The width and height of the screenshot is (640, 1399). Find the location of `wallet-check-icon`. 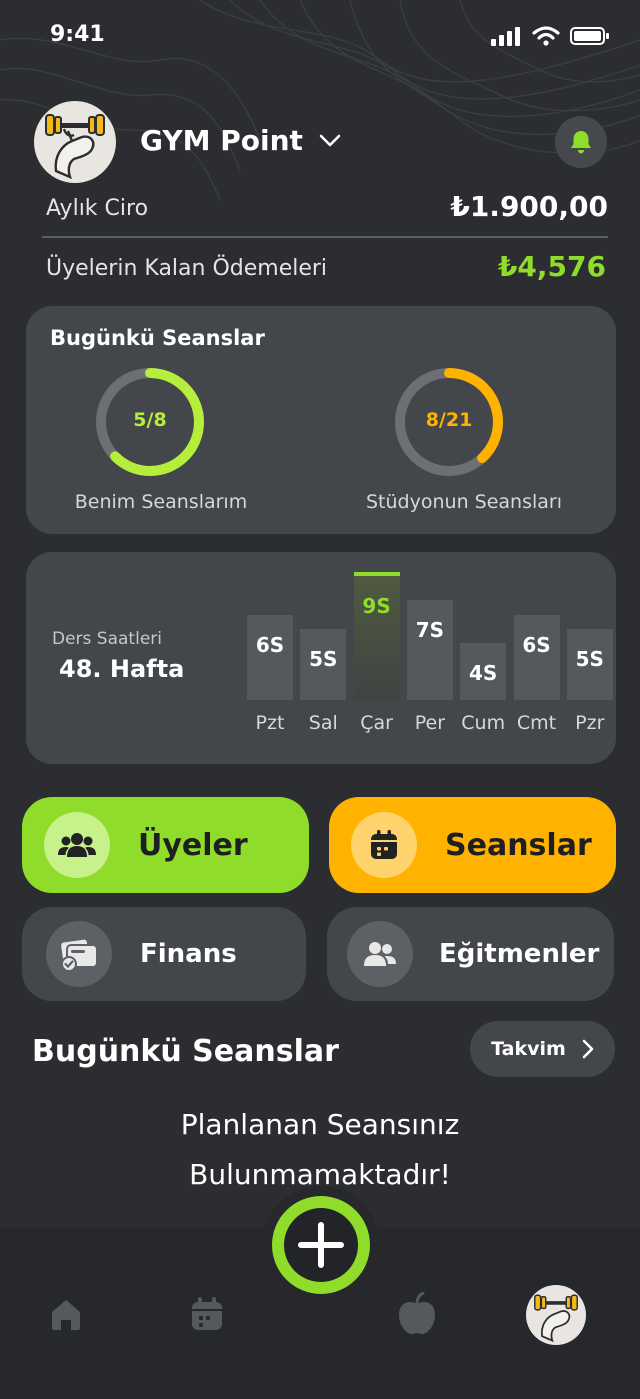

wallet-check-icon is located at coordinates (79, 955).